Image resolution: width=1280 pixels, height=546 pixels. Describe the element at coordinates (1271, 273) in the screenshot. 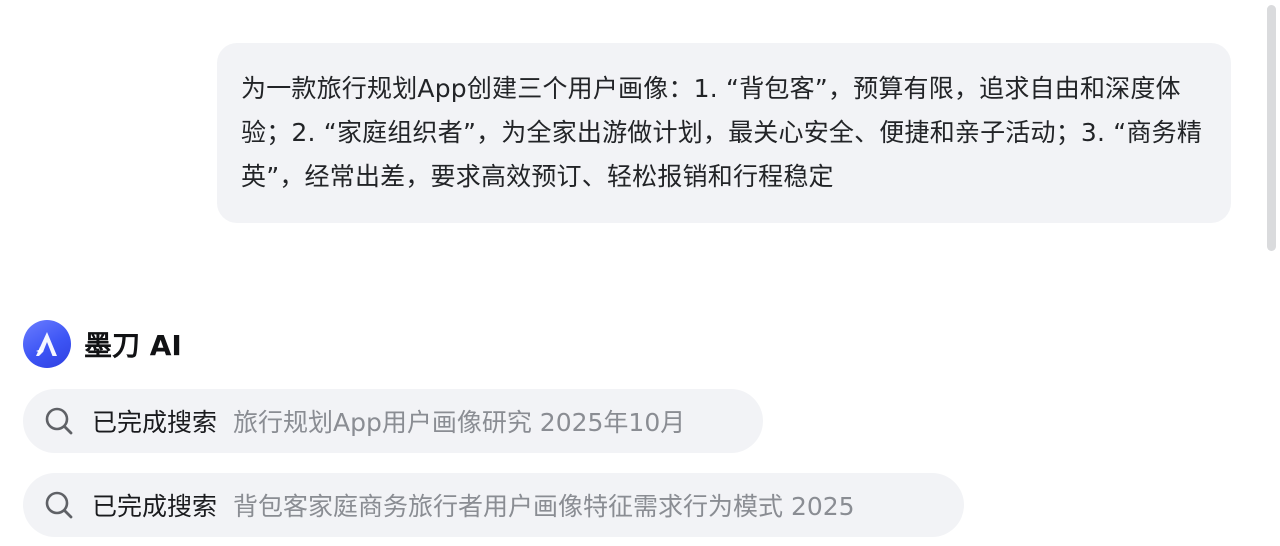

I see `scrollbar` at that location.